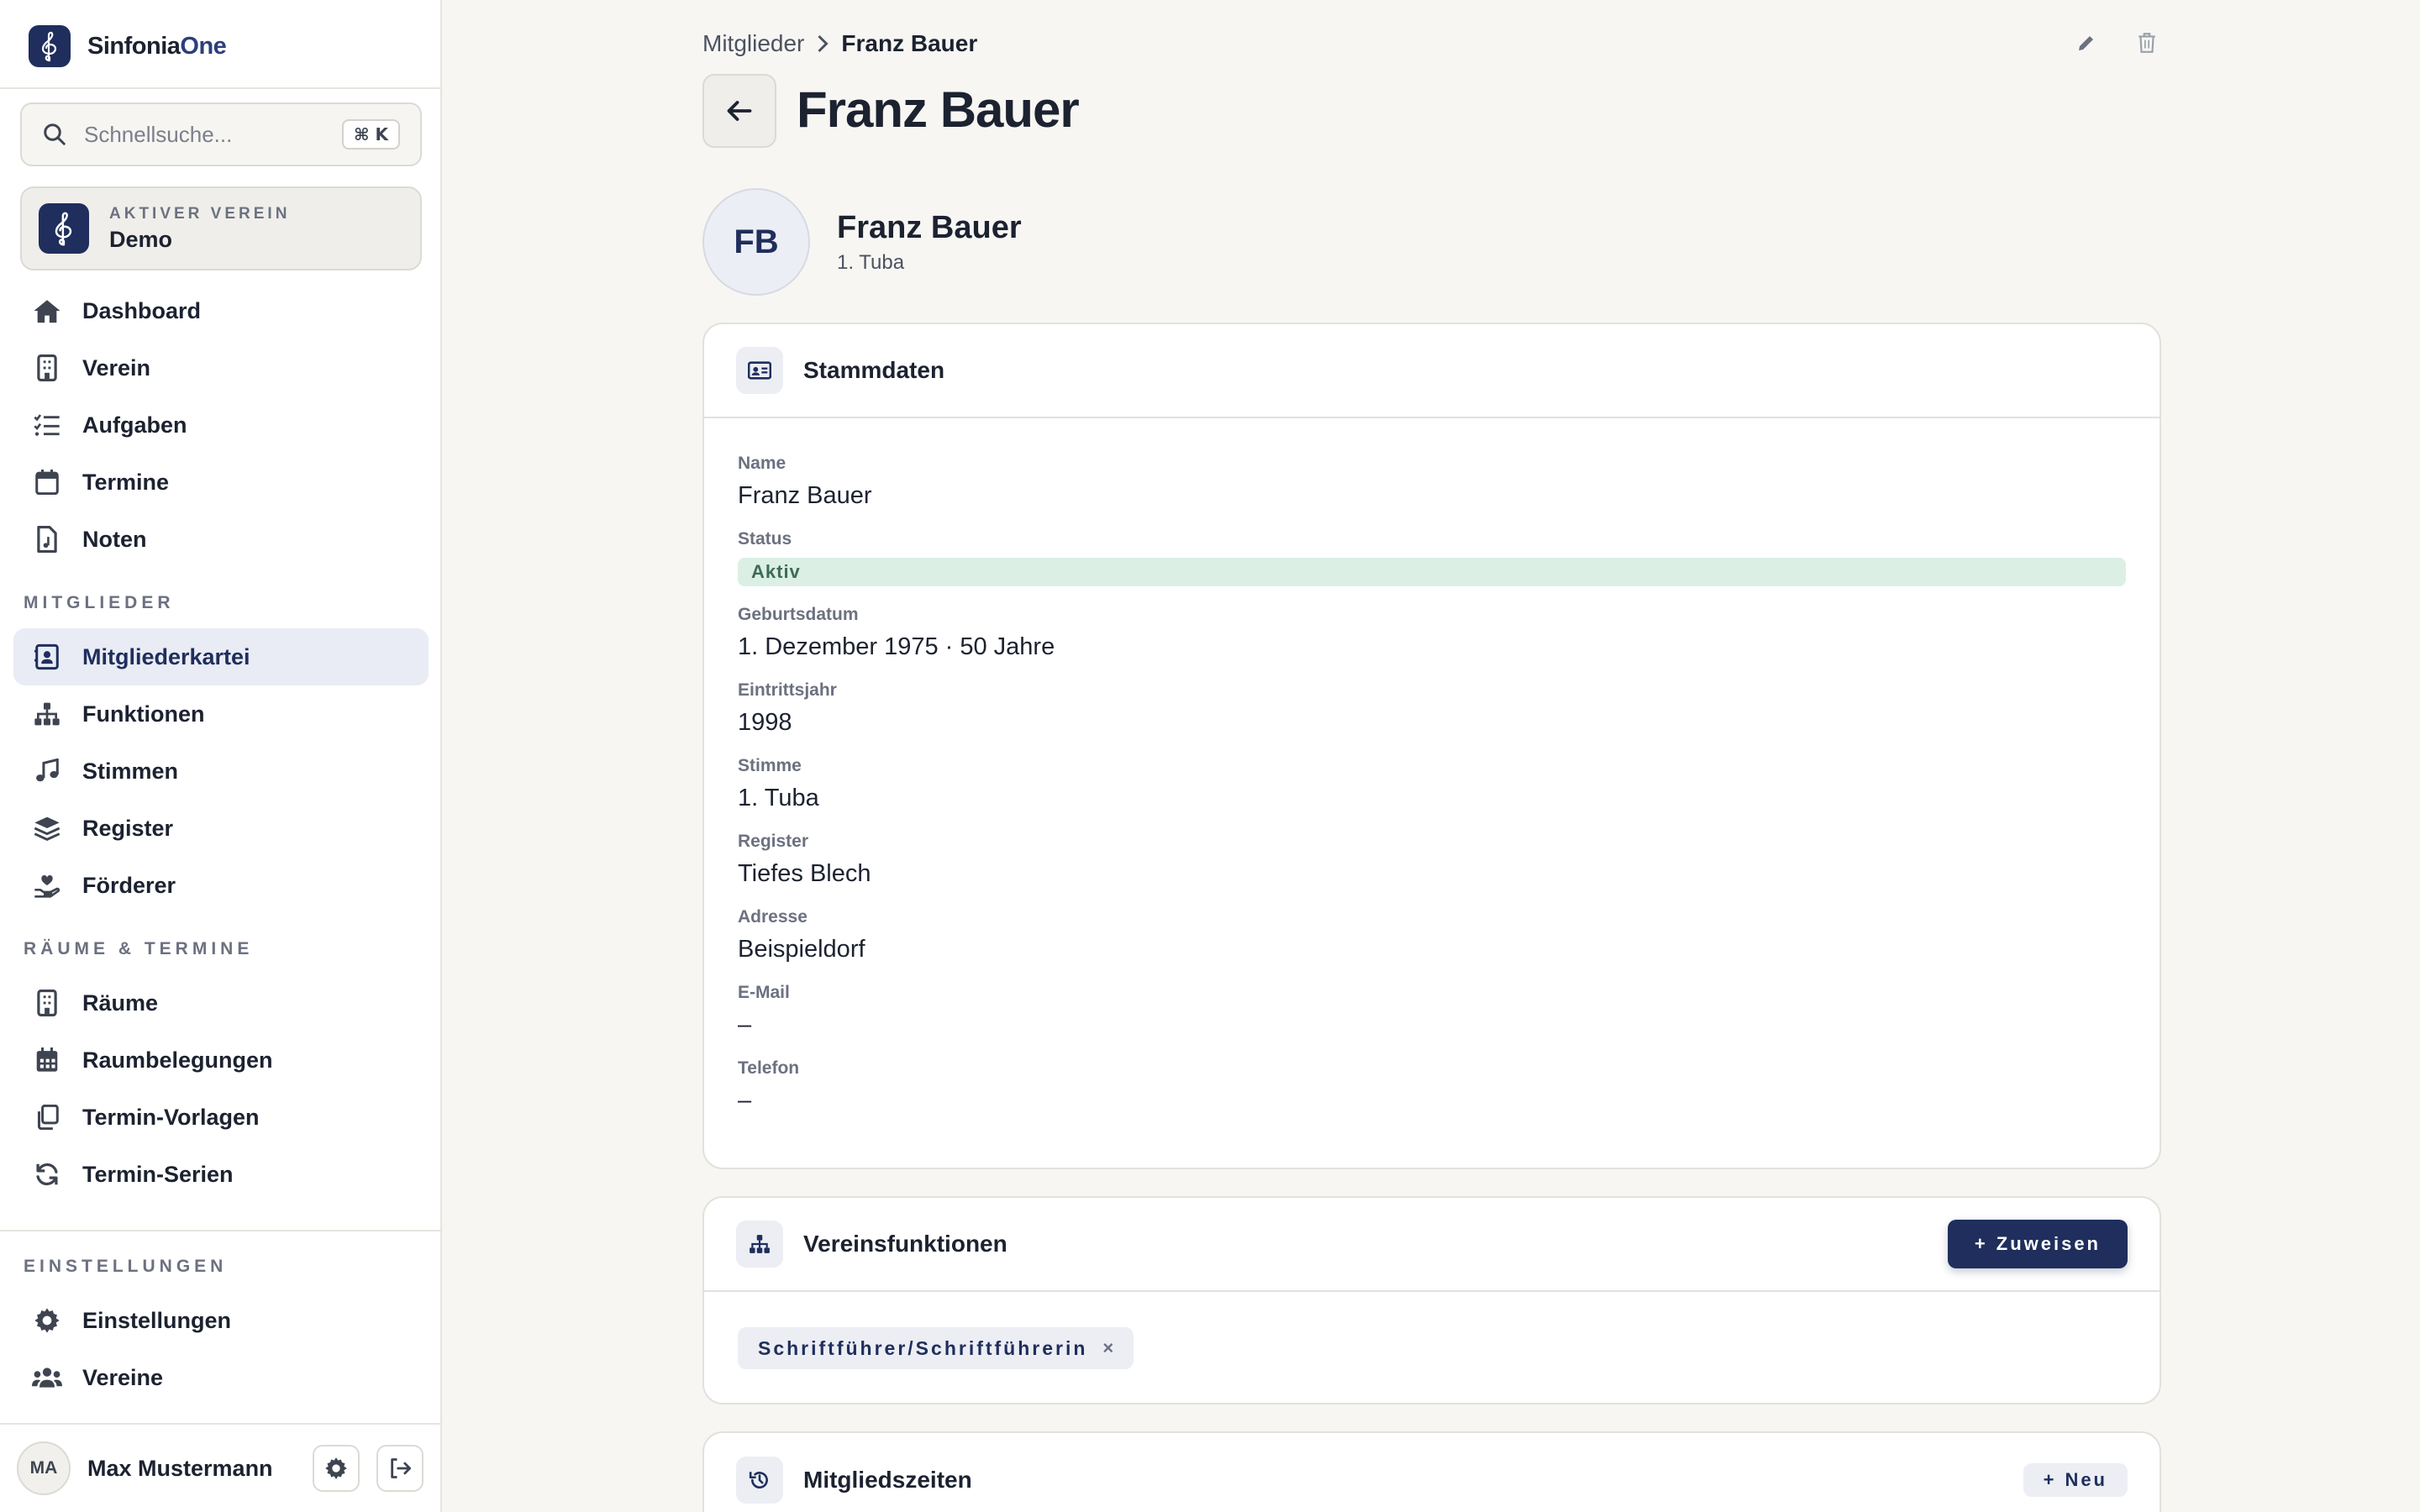 The height and width of the screenshot is (1512, 2420). What do you see at coordinates (779, 783) in the screenshot?
I see `field-voice: Stimme 1. Tuba` at bounding box center [779, 783].